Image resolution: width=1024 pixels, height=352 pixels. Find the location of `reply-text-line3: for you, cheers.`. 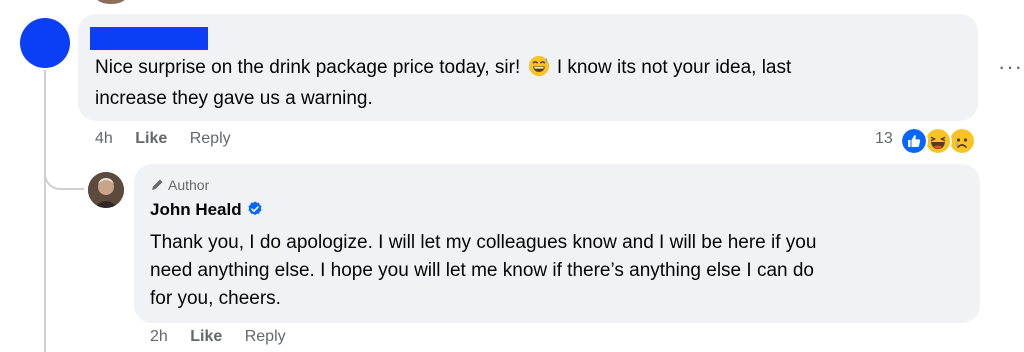

reply-text-line3: for you, cheers. is located at coordinates (215, 298).